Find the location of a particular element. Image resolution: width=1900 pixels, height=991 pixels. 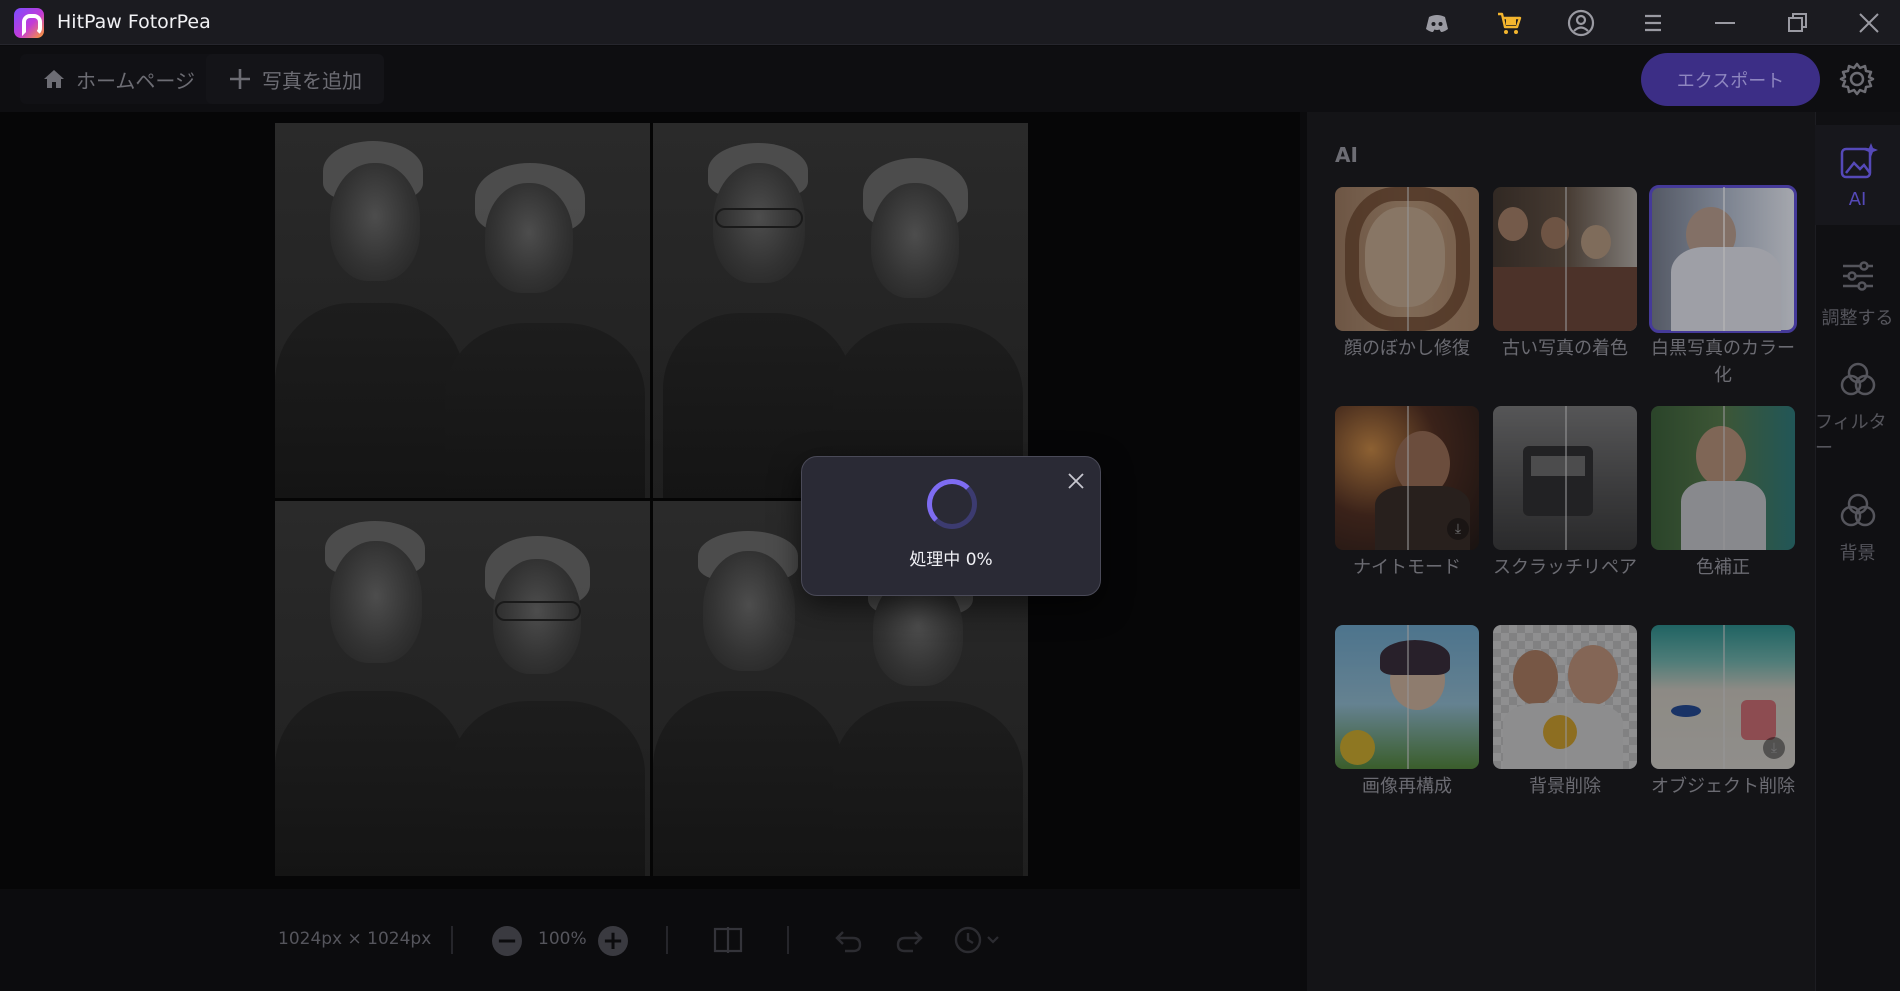

close-icon is located at coordinates (1869, 23).